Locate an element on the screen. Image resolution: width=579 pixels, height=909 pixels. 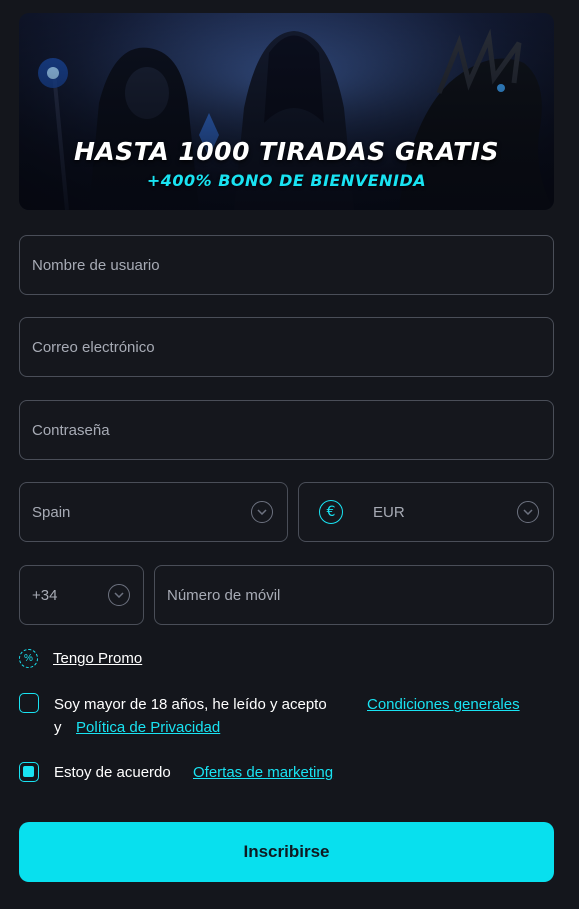
username-placeholder: Nombre de usuario is located at coordinates (96, 265).